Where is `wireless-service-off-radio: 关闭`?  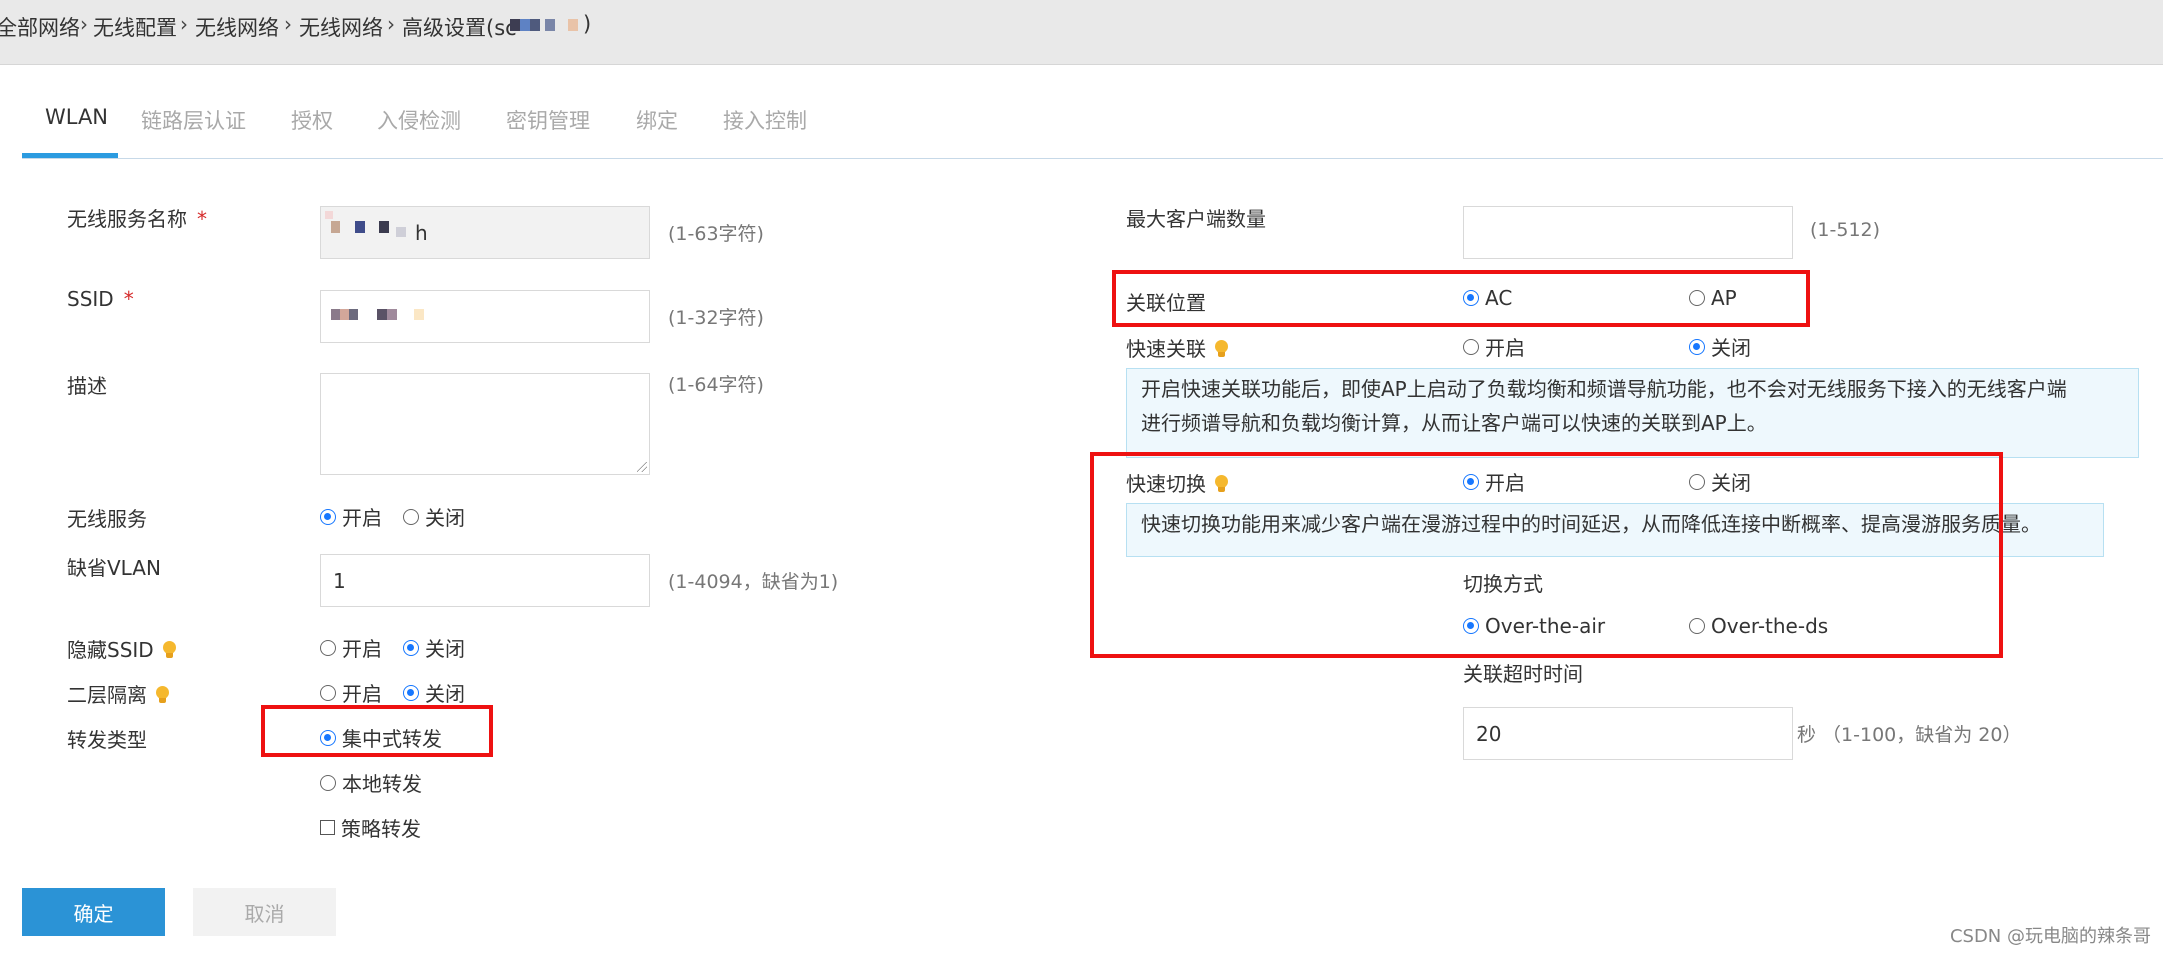 wireless-service-off-radio: 关闭 is located at coordinates (434, 516).